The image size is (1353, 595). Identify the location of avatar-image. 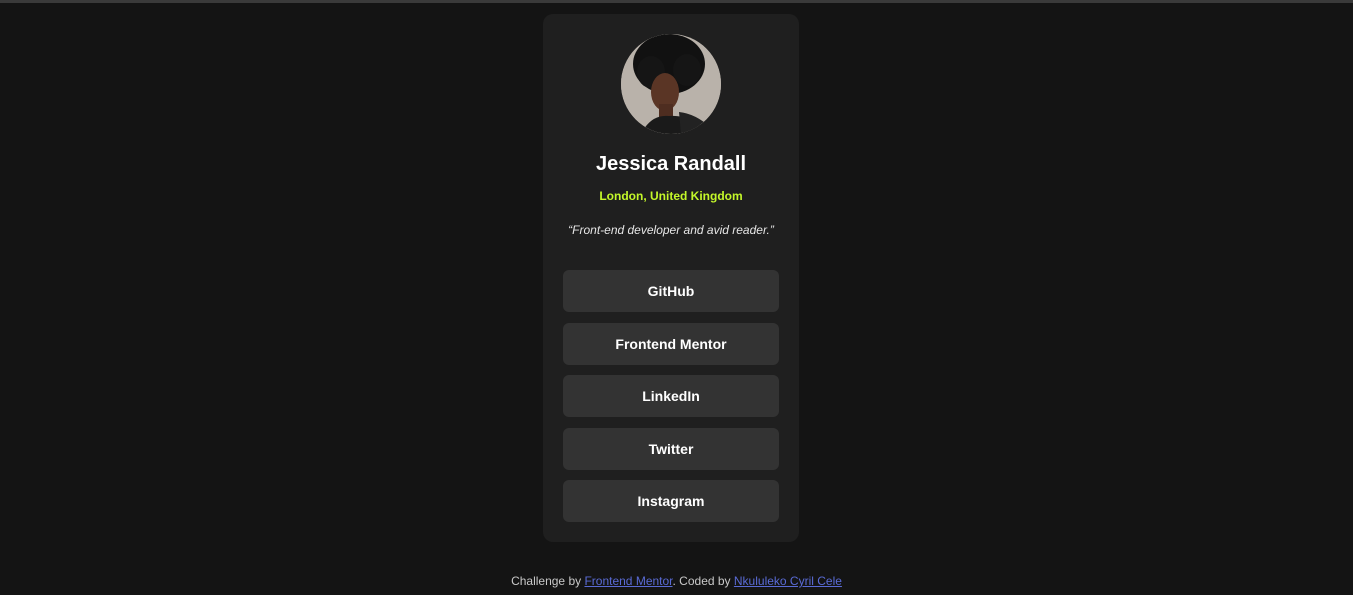
(671, 84).